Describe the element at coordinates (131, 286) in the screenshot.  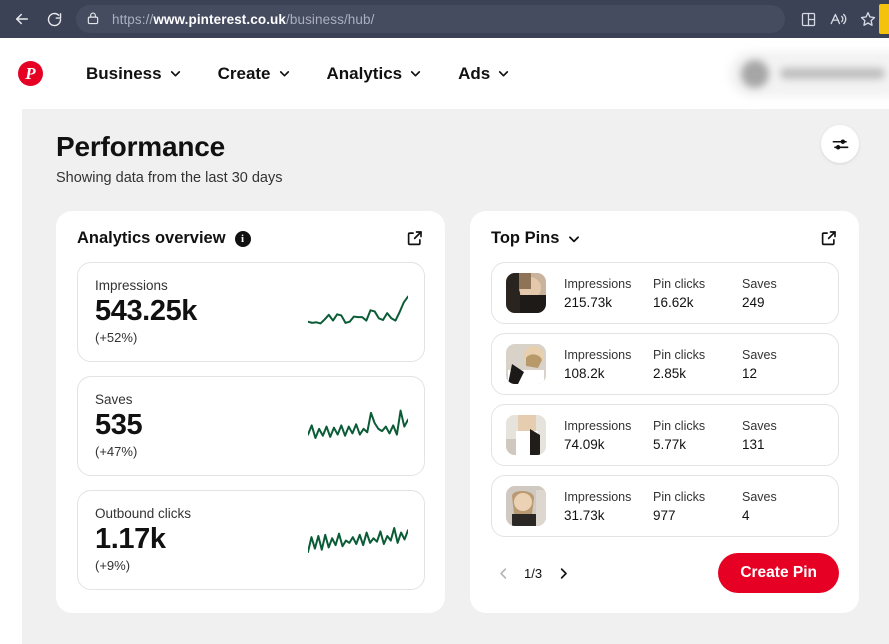
I see `metric-label: Impressions` at that location.